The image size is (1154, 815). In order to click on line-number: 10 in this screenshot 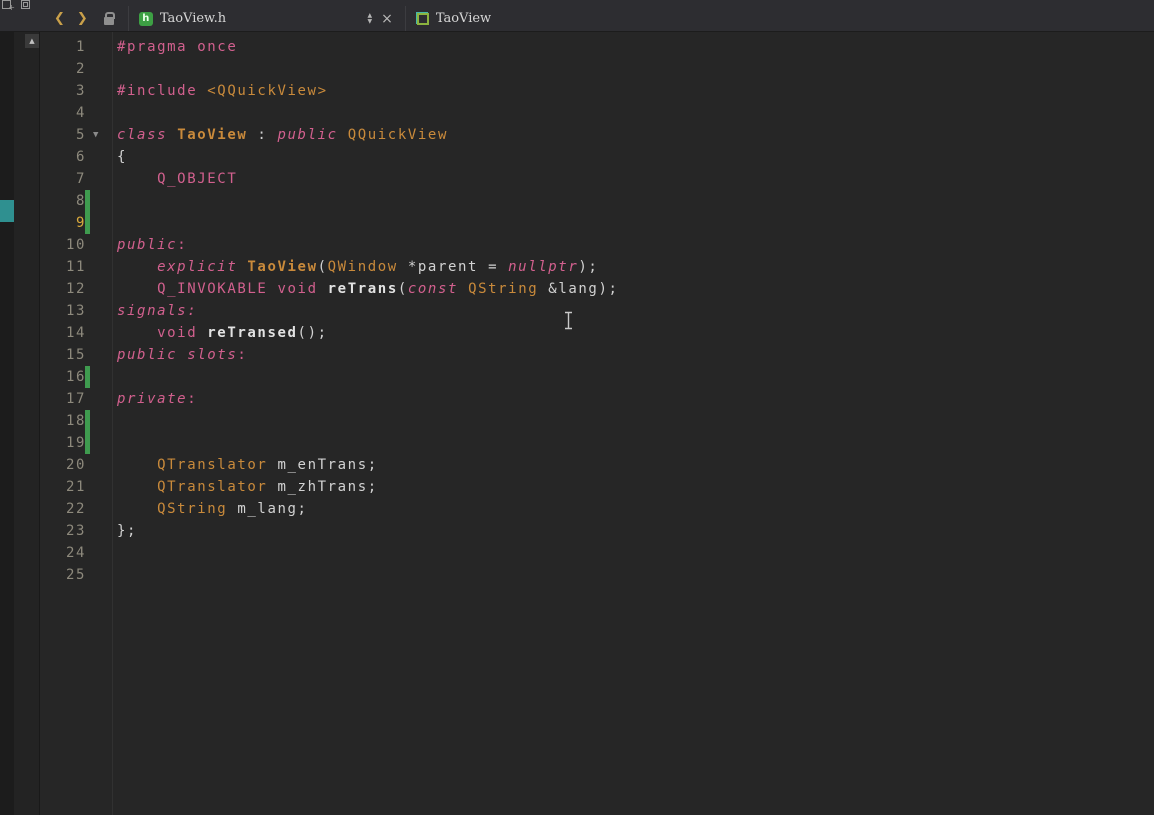, I will do `click(75, 245)`.